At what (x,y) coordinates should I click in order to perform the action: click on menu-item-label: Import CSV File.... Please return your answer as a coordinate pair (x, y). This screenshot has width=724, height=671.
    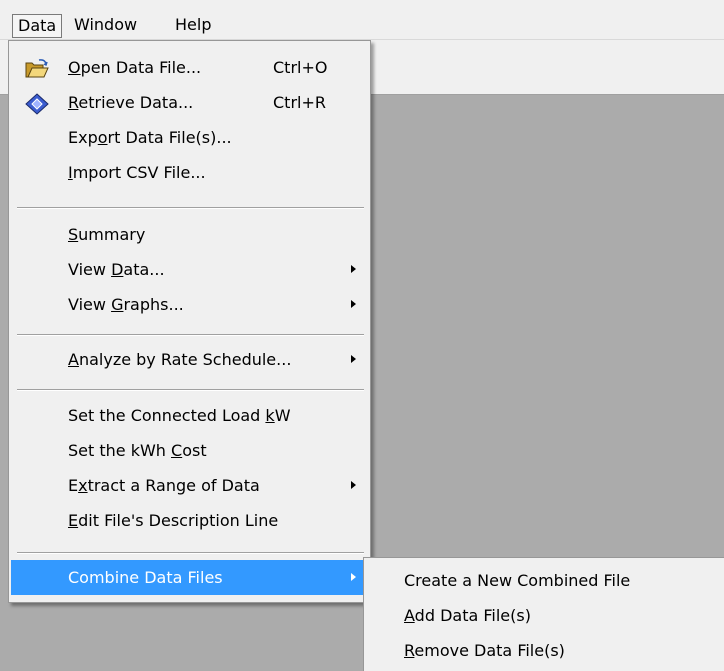
    Looking at the image, I should click on (137, 172).